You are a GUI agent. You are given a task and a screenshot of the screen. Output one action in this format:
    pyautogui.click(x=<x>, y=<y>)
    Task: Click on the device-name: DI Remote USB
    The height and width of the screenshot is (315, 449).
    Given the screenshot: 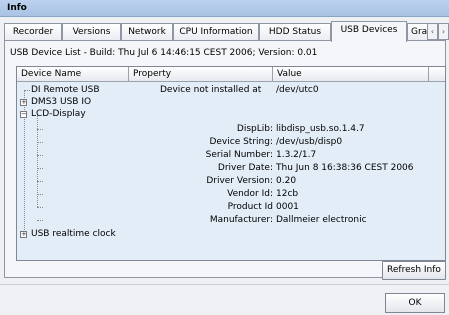 What is the action you would take?
    pyautogui.click(x=65, y=90)
    